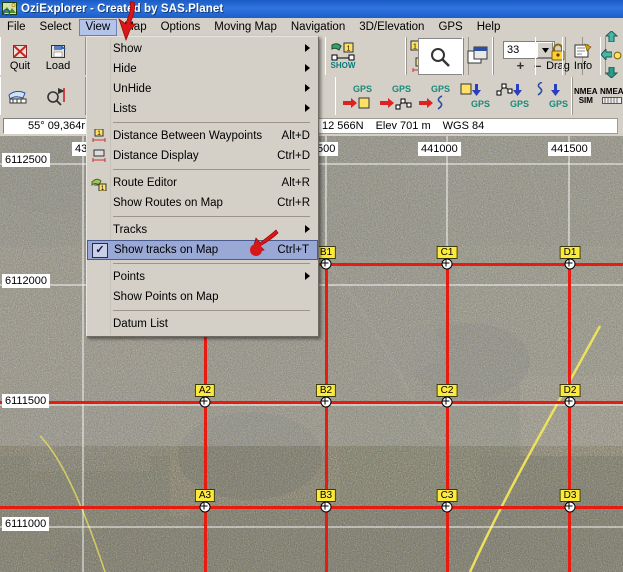 Image resolution: width=623 pixels, height=572 pixels. I want to click on menu-file: File, so click(16, 27).